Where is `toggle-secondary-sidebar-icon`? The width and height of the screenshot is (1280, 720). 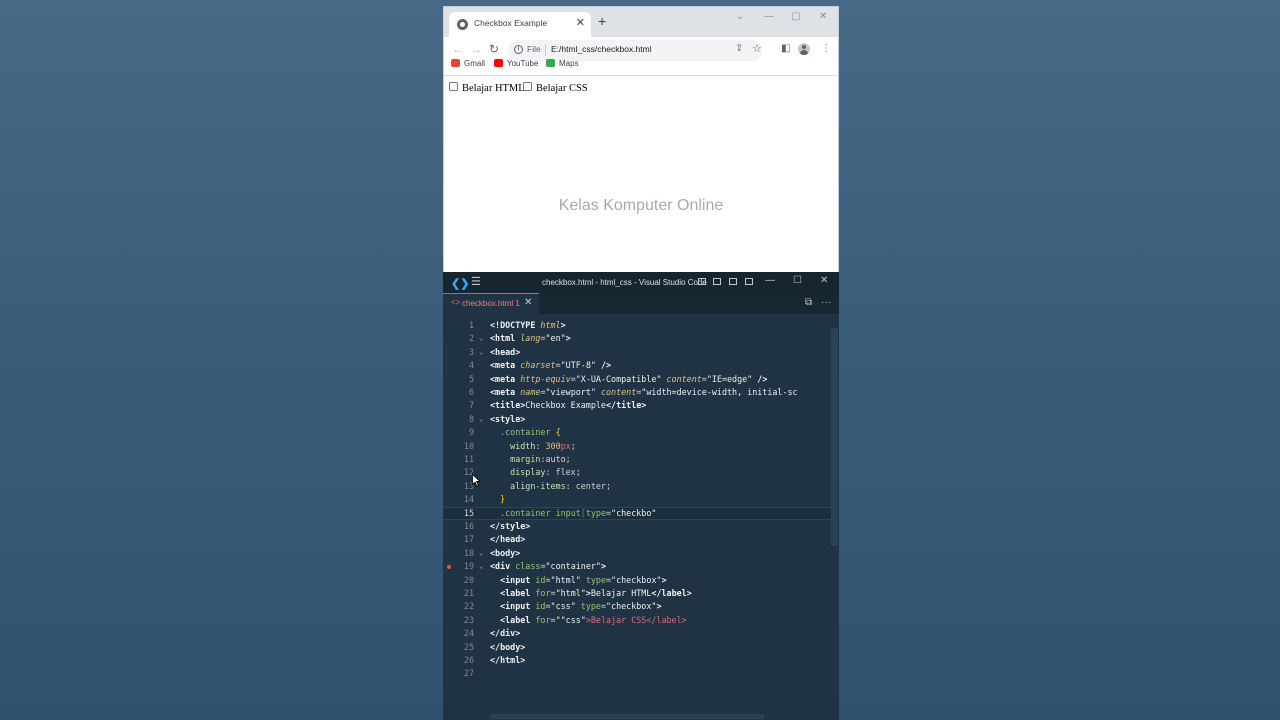 toggle-secondary-sidebar-icon is located at coordinates (733, 281).